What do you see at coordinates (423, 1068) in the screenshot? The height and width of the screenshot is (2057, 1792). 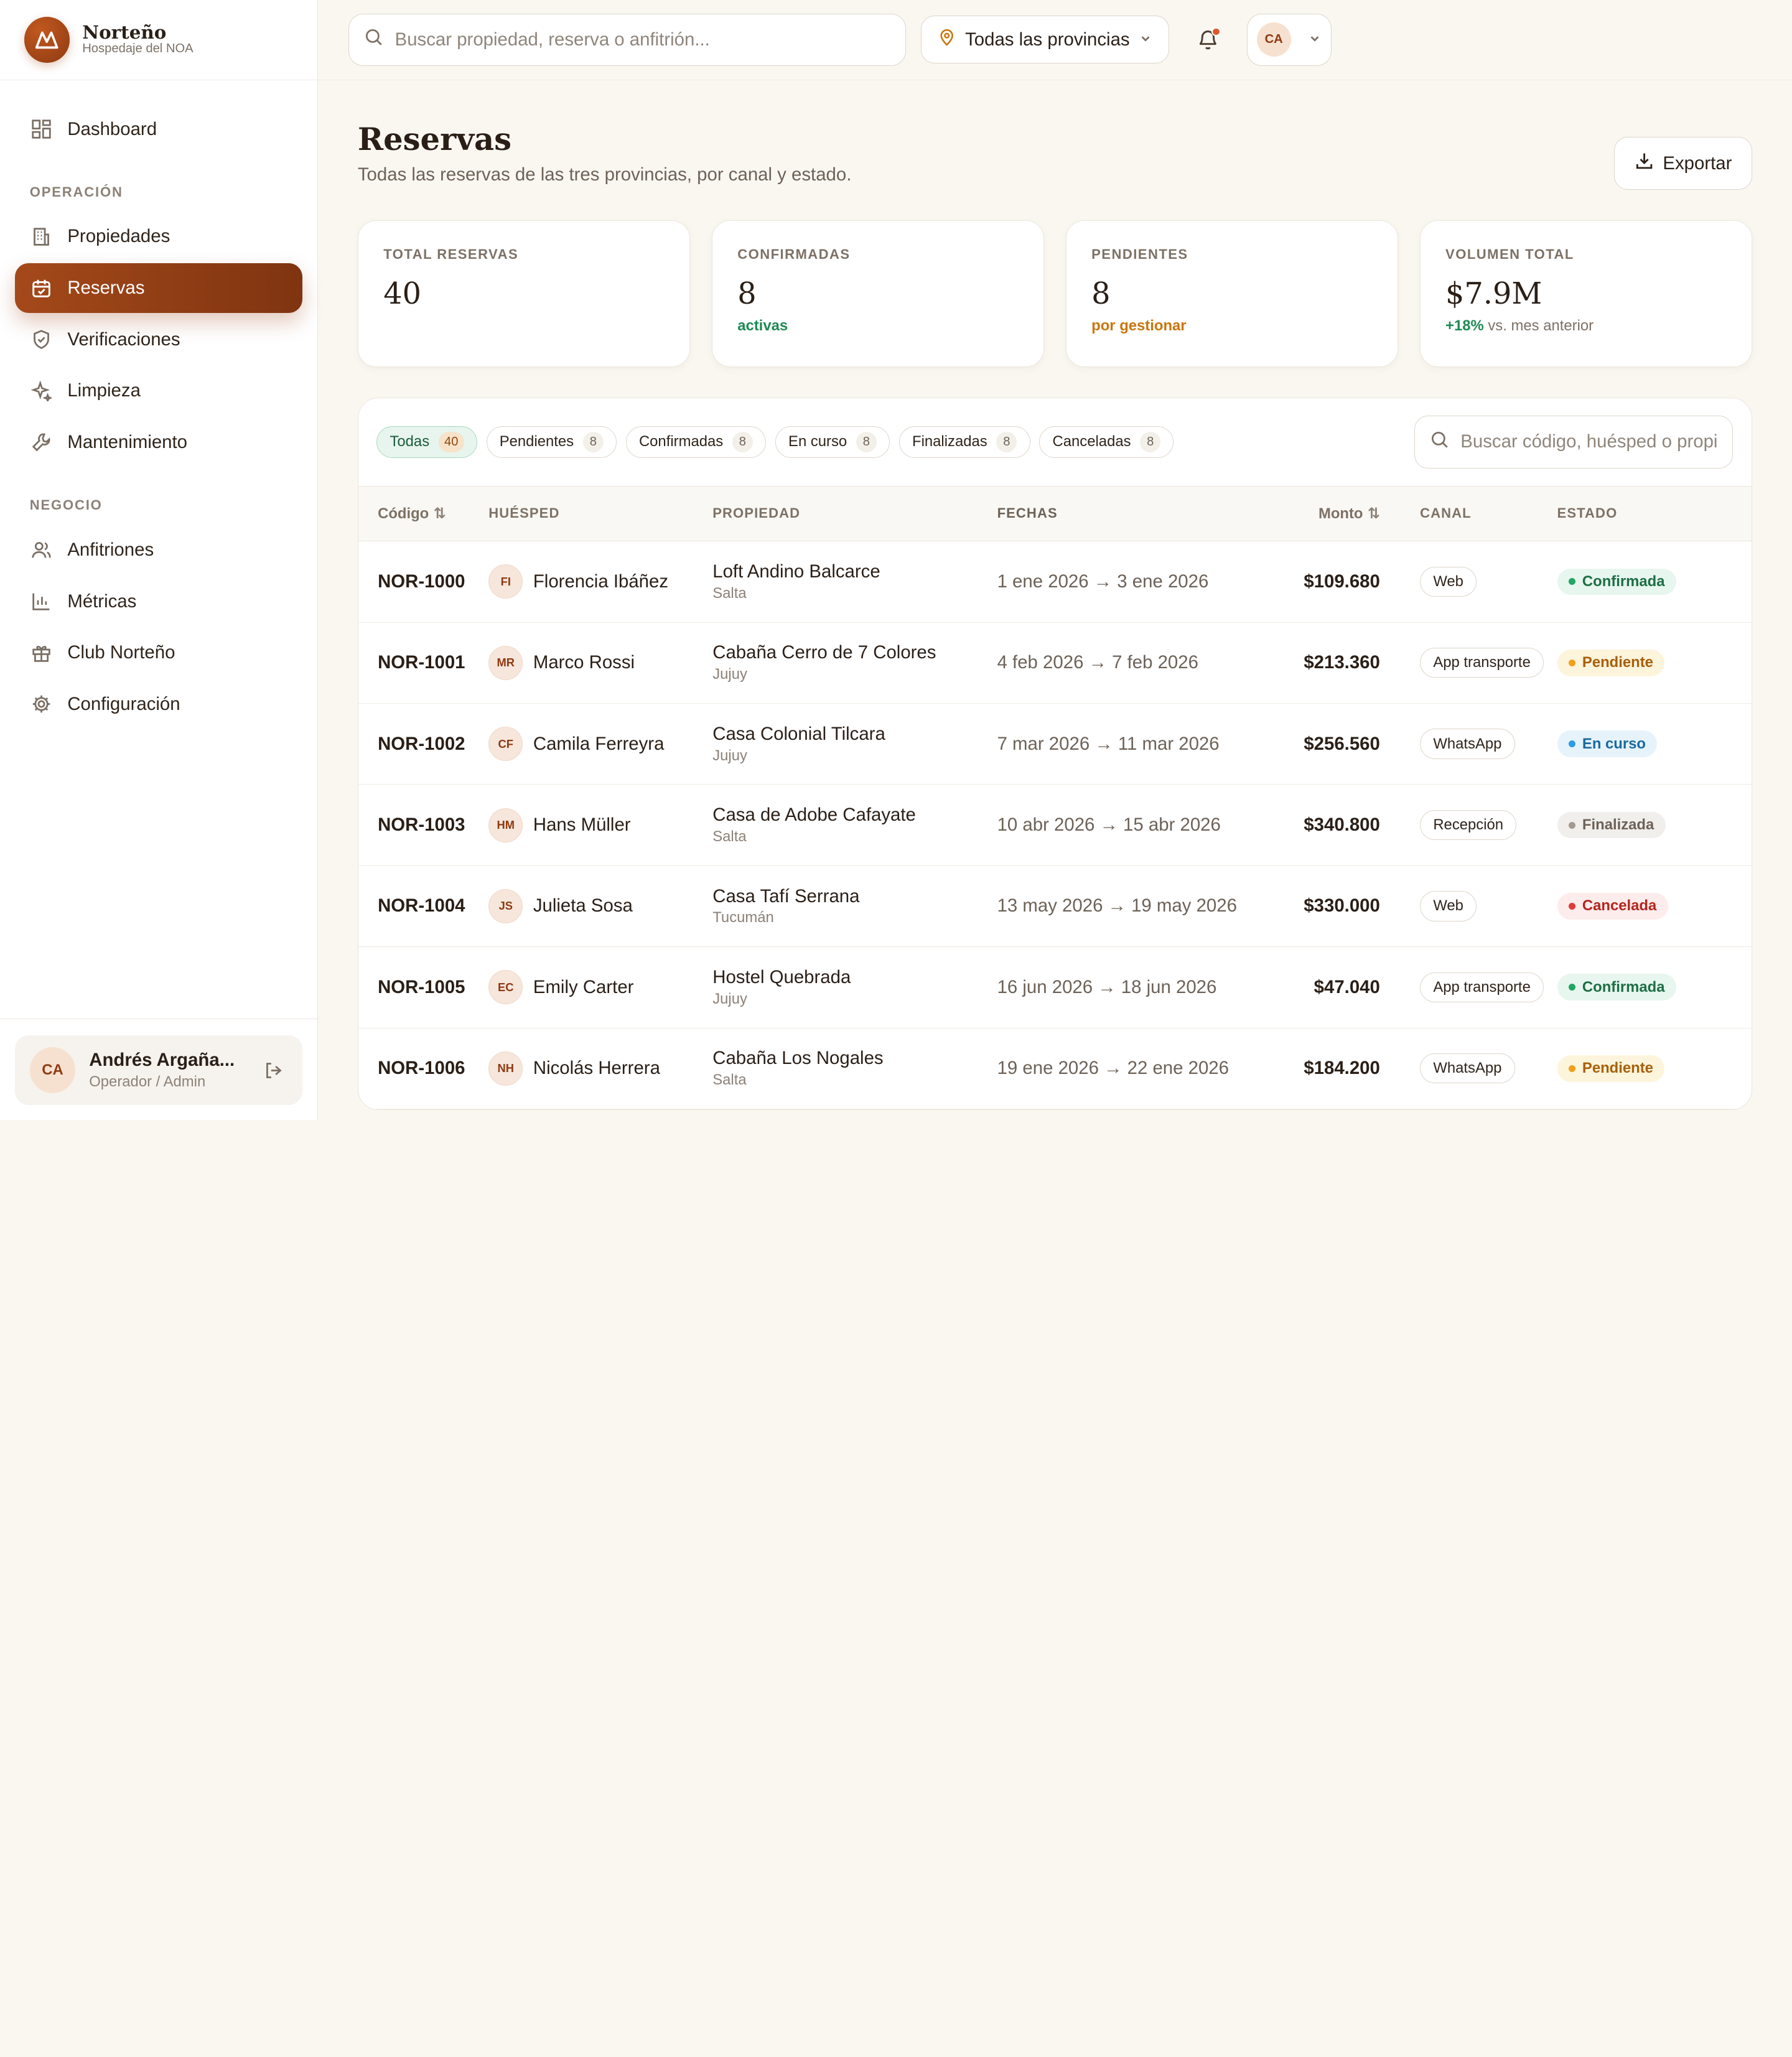 I see `reservation-code: NOR-1006` at bounding box center [423, 1068].